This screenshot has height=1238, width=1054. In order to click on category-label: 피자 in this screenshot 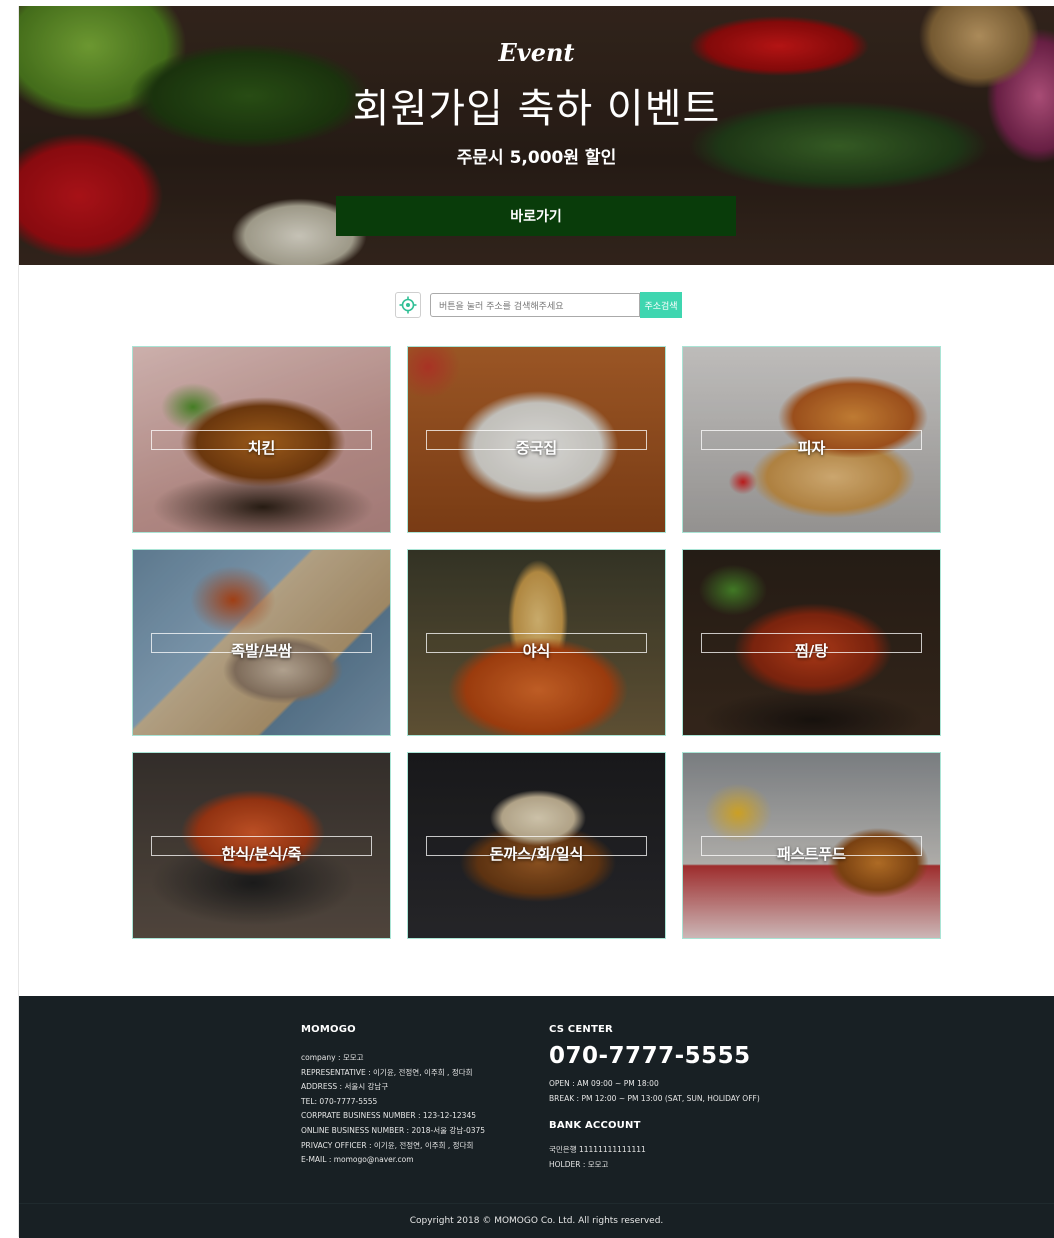, I will do `click(811, 448)`.